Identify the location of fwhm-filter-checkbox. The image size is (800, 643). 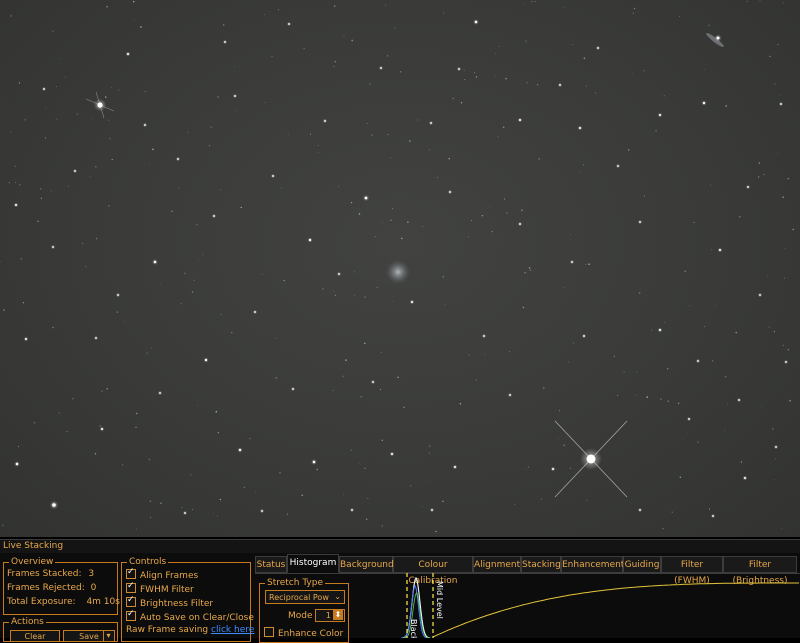
(131, 587).